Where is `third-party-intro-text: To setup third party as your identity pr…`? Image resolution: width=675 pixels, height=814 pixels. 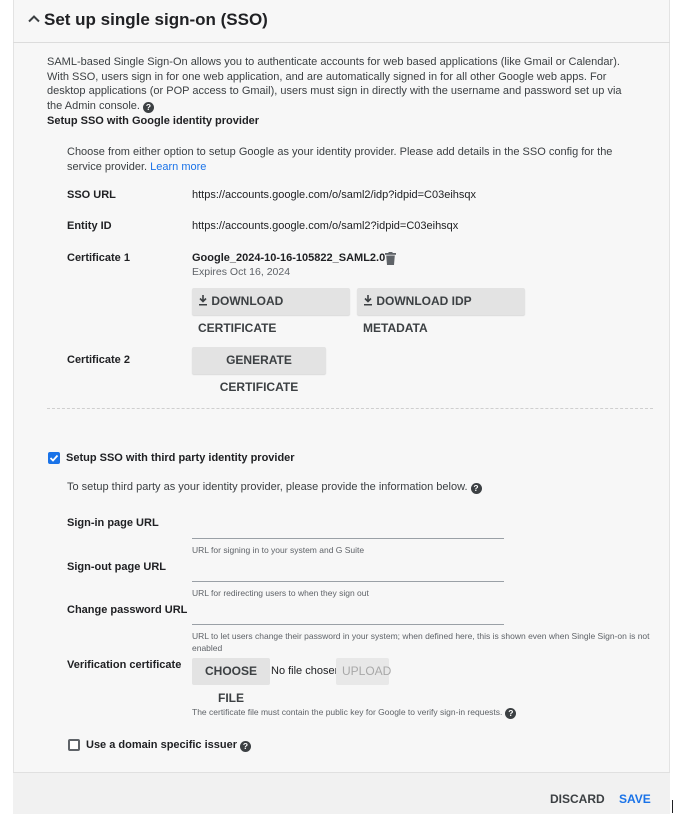 third-party-intro-text: To setup third party as your identity pr… is located at coordinates (267, 487).